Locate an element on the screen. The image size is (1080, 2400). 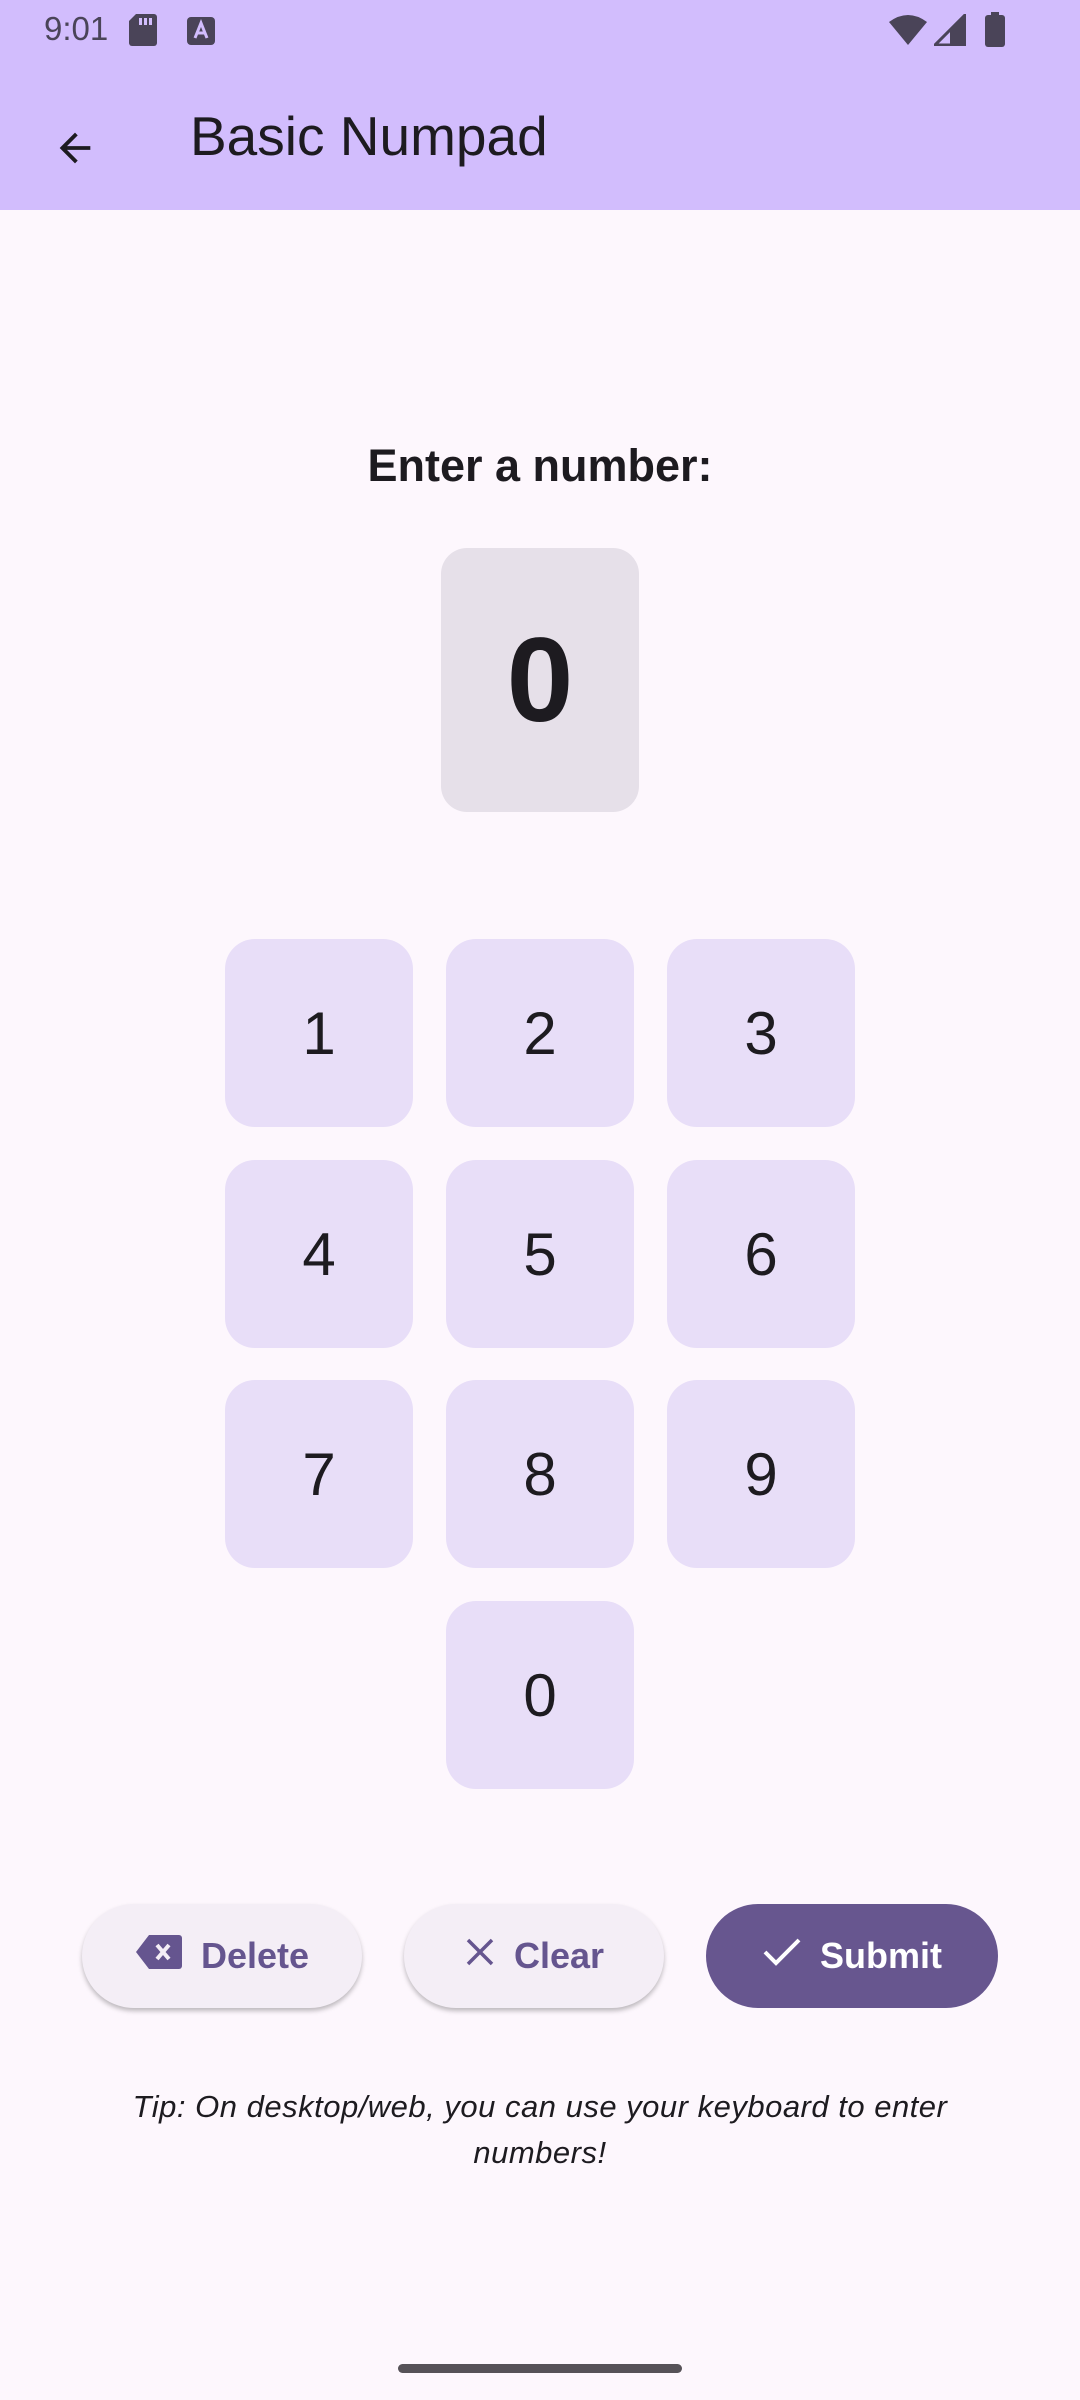
arrow-left-icon is located at coordinates (75, 150).